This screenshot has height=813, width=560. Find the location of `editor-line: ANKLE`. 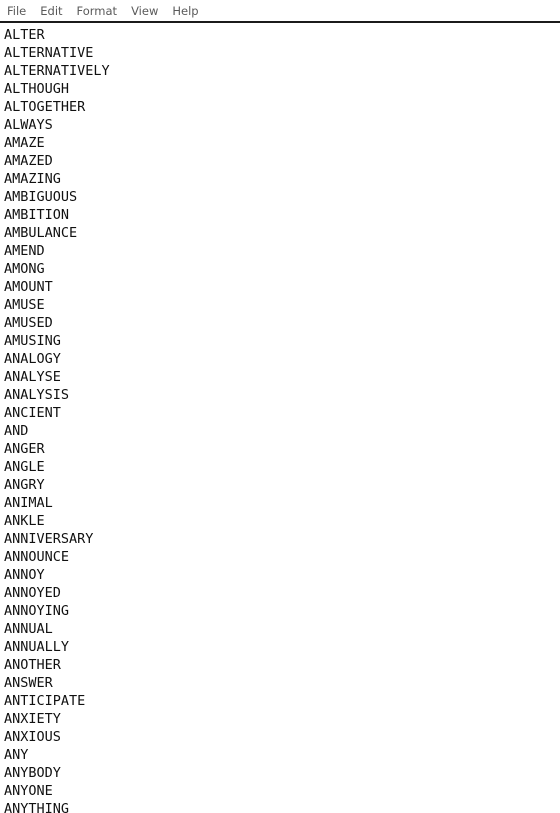

editor-line: ANKLE is located at coordinates (24, 521).